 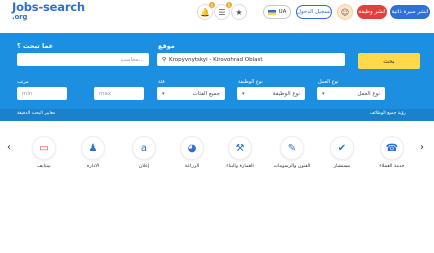 What do you see at coordinates (23, 82) in the screenshot?
I see `salary-label: مرتب` at bounding box center [23, 82].